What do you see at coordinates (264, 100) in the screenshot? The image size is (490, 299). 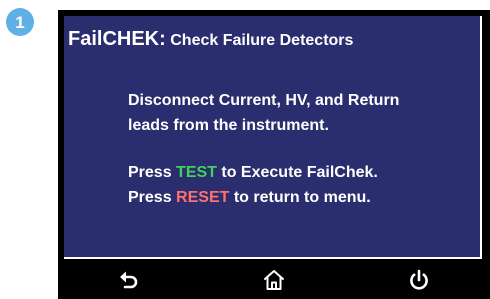 I see `instruction-line-1: Disconnect Current, HV, and Return` at bounding box center [264, 100].